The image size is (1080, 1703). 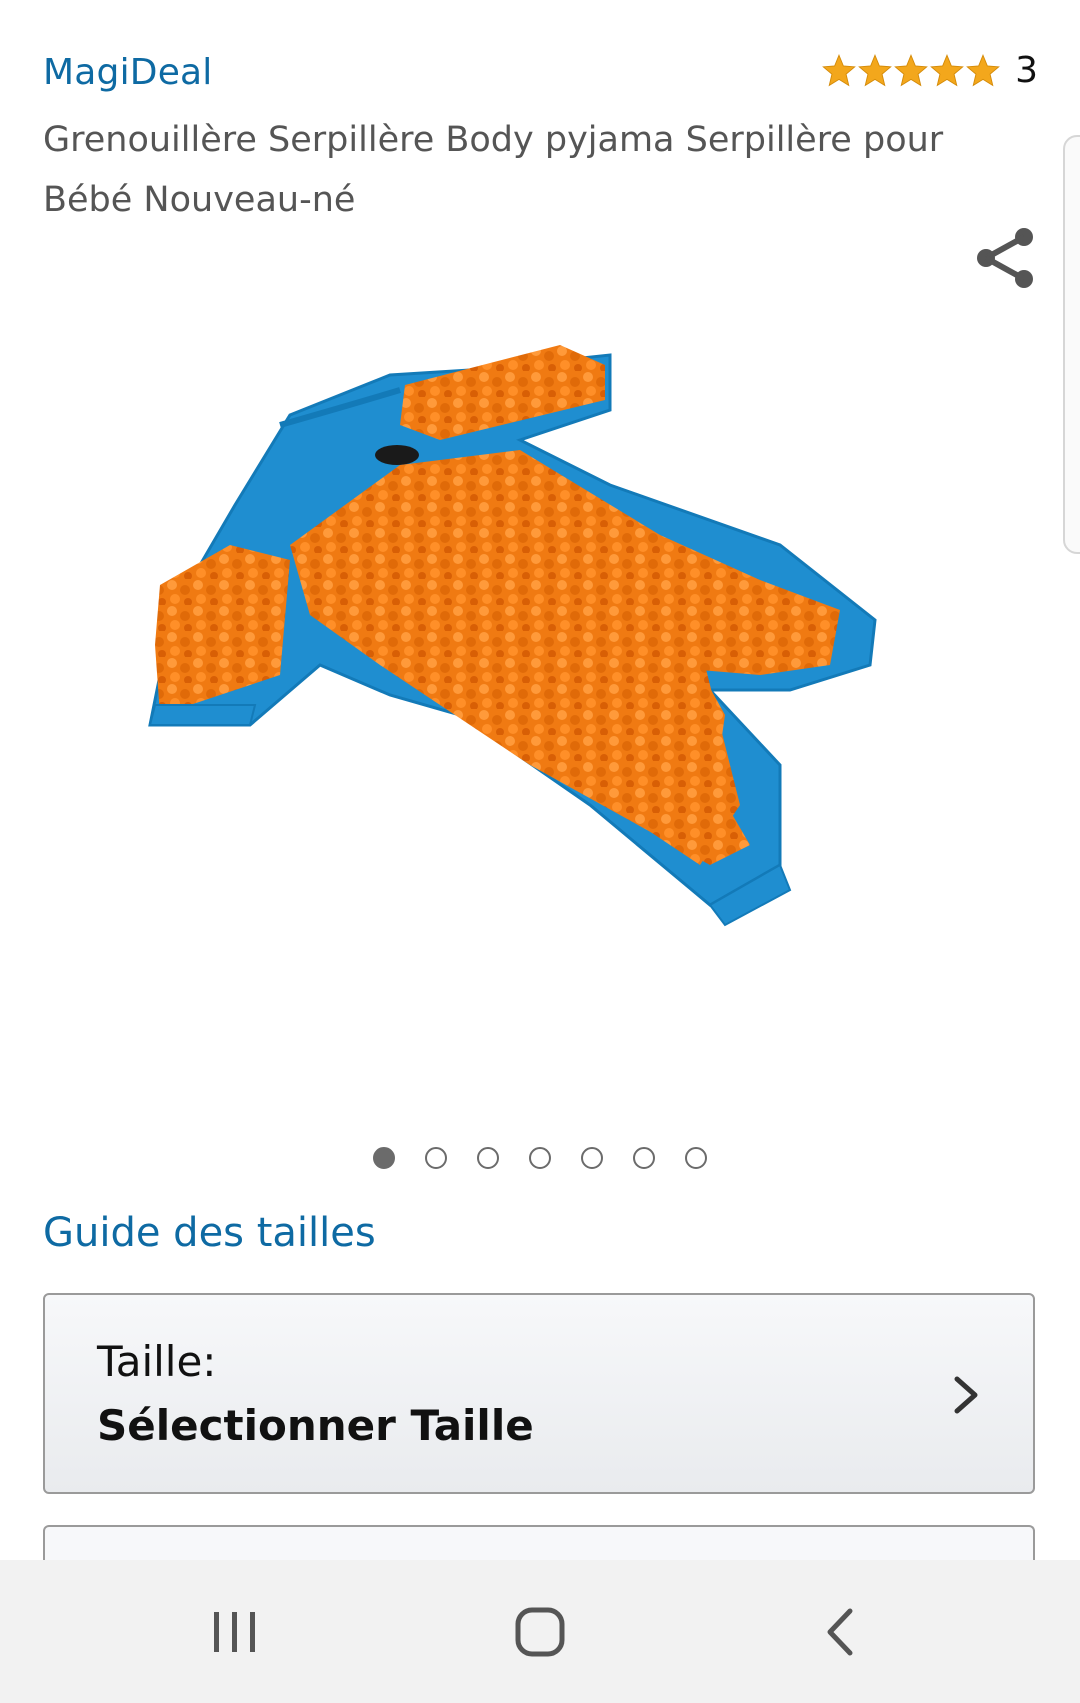 What do you see at coordinates (128, 72) in the screenshot?
I see `brand-link: MagiDeal` at bounding box center [128, 72].